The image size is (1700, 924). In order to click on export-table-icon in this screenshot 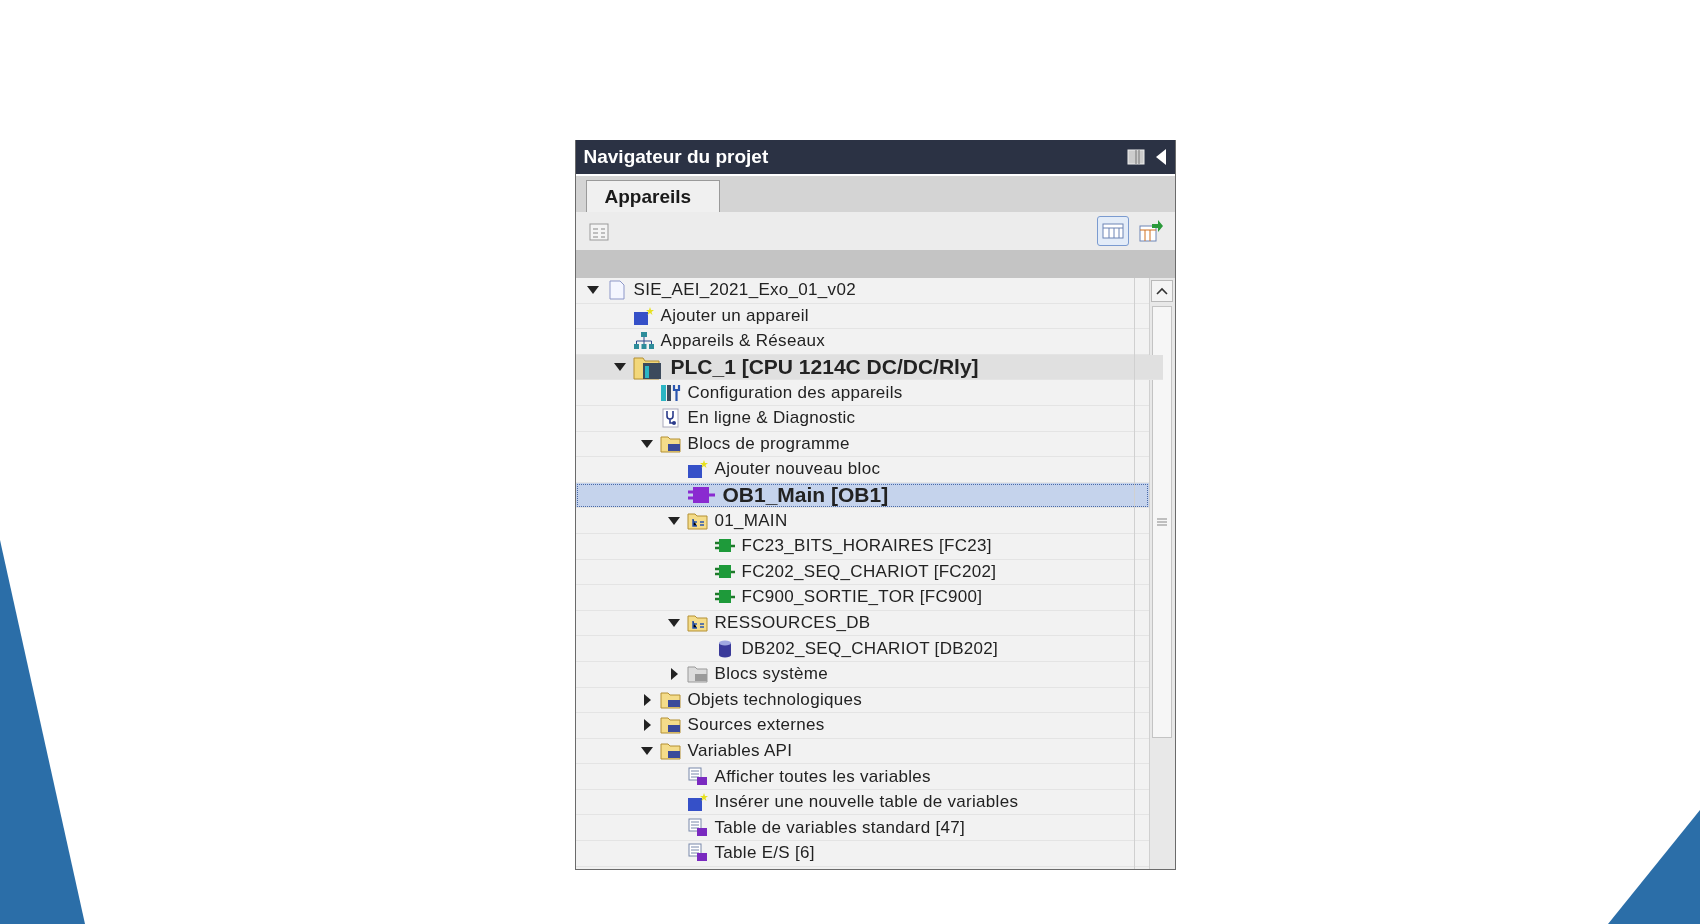, I will do `click(1150, 231)`.